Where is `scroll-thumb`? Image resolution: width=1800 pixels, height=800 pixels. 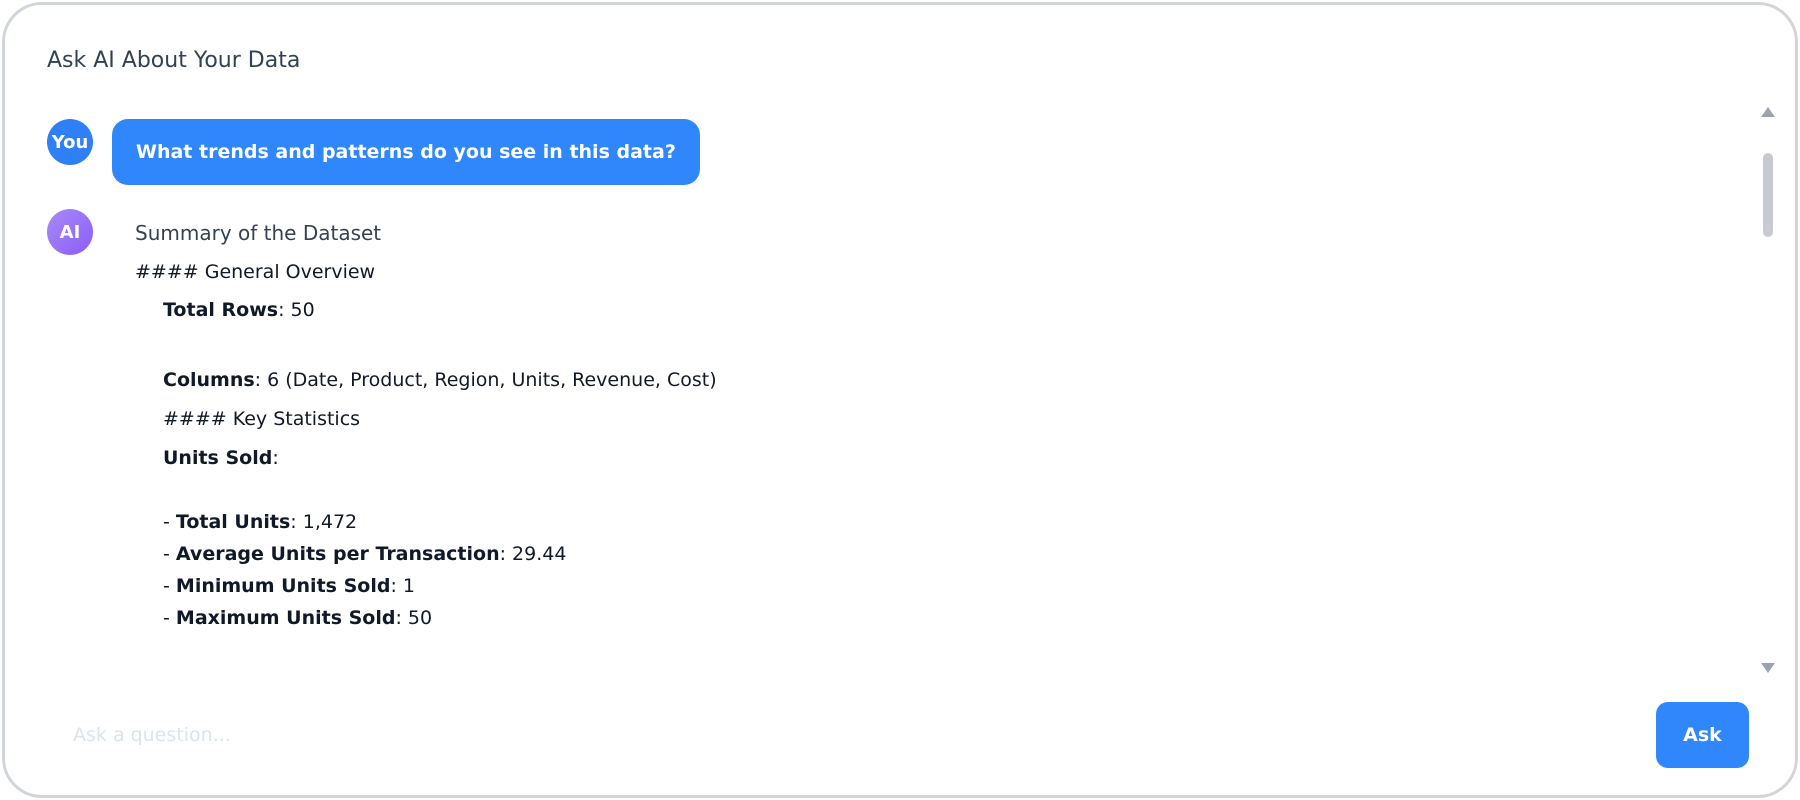 scroll-thumb is located at coordinates (1768, 195).